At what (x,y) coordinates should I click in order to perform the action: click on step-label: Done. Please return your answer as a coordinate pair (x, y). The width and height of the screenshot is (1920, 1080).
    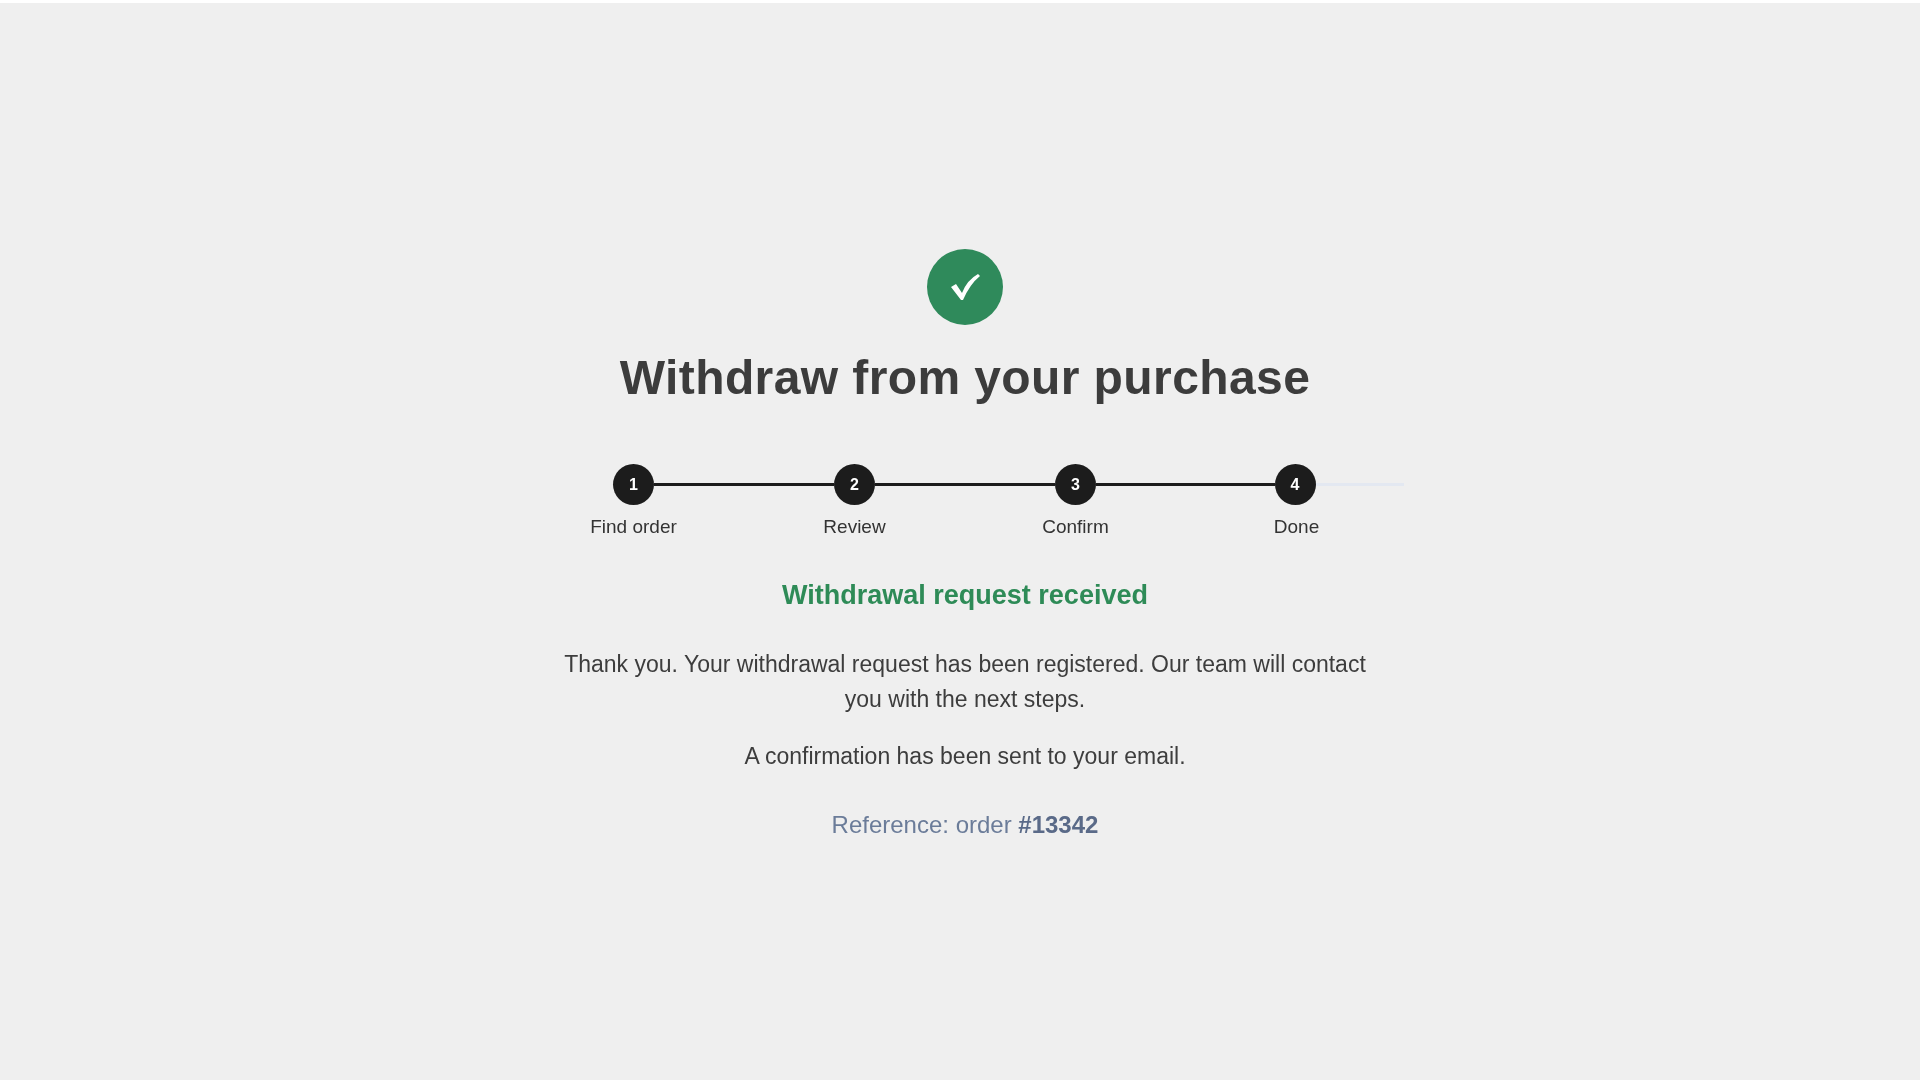
    Looking at the image, I should click on (1296, 527).